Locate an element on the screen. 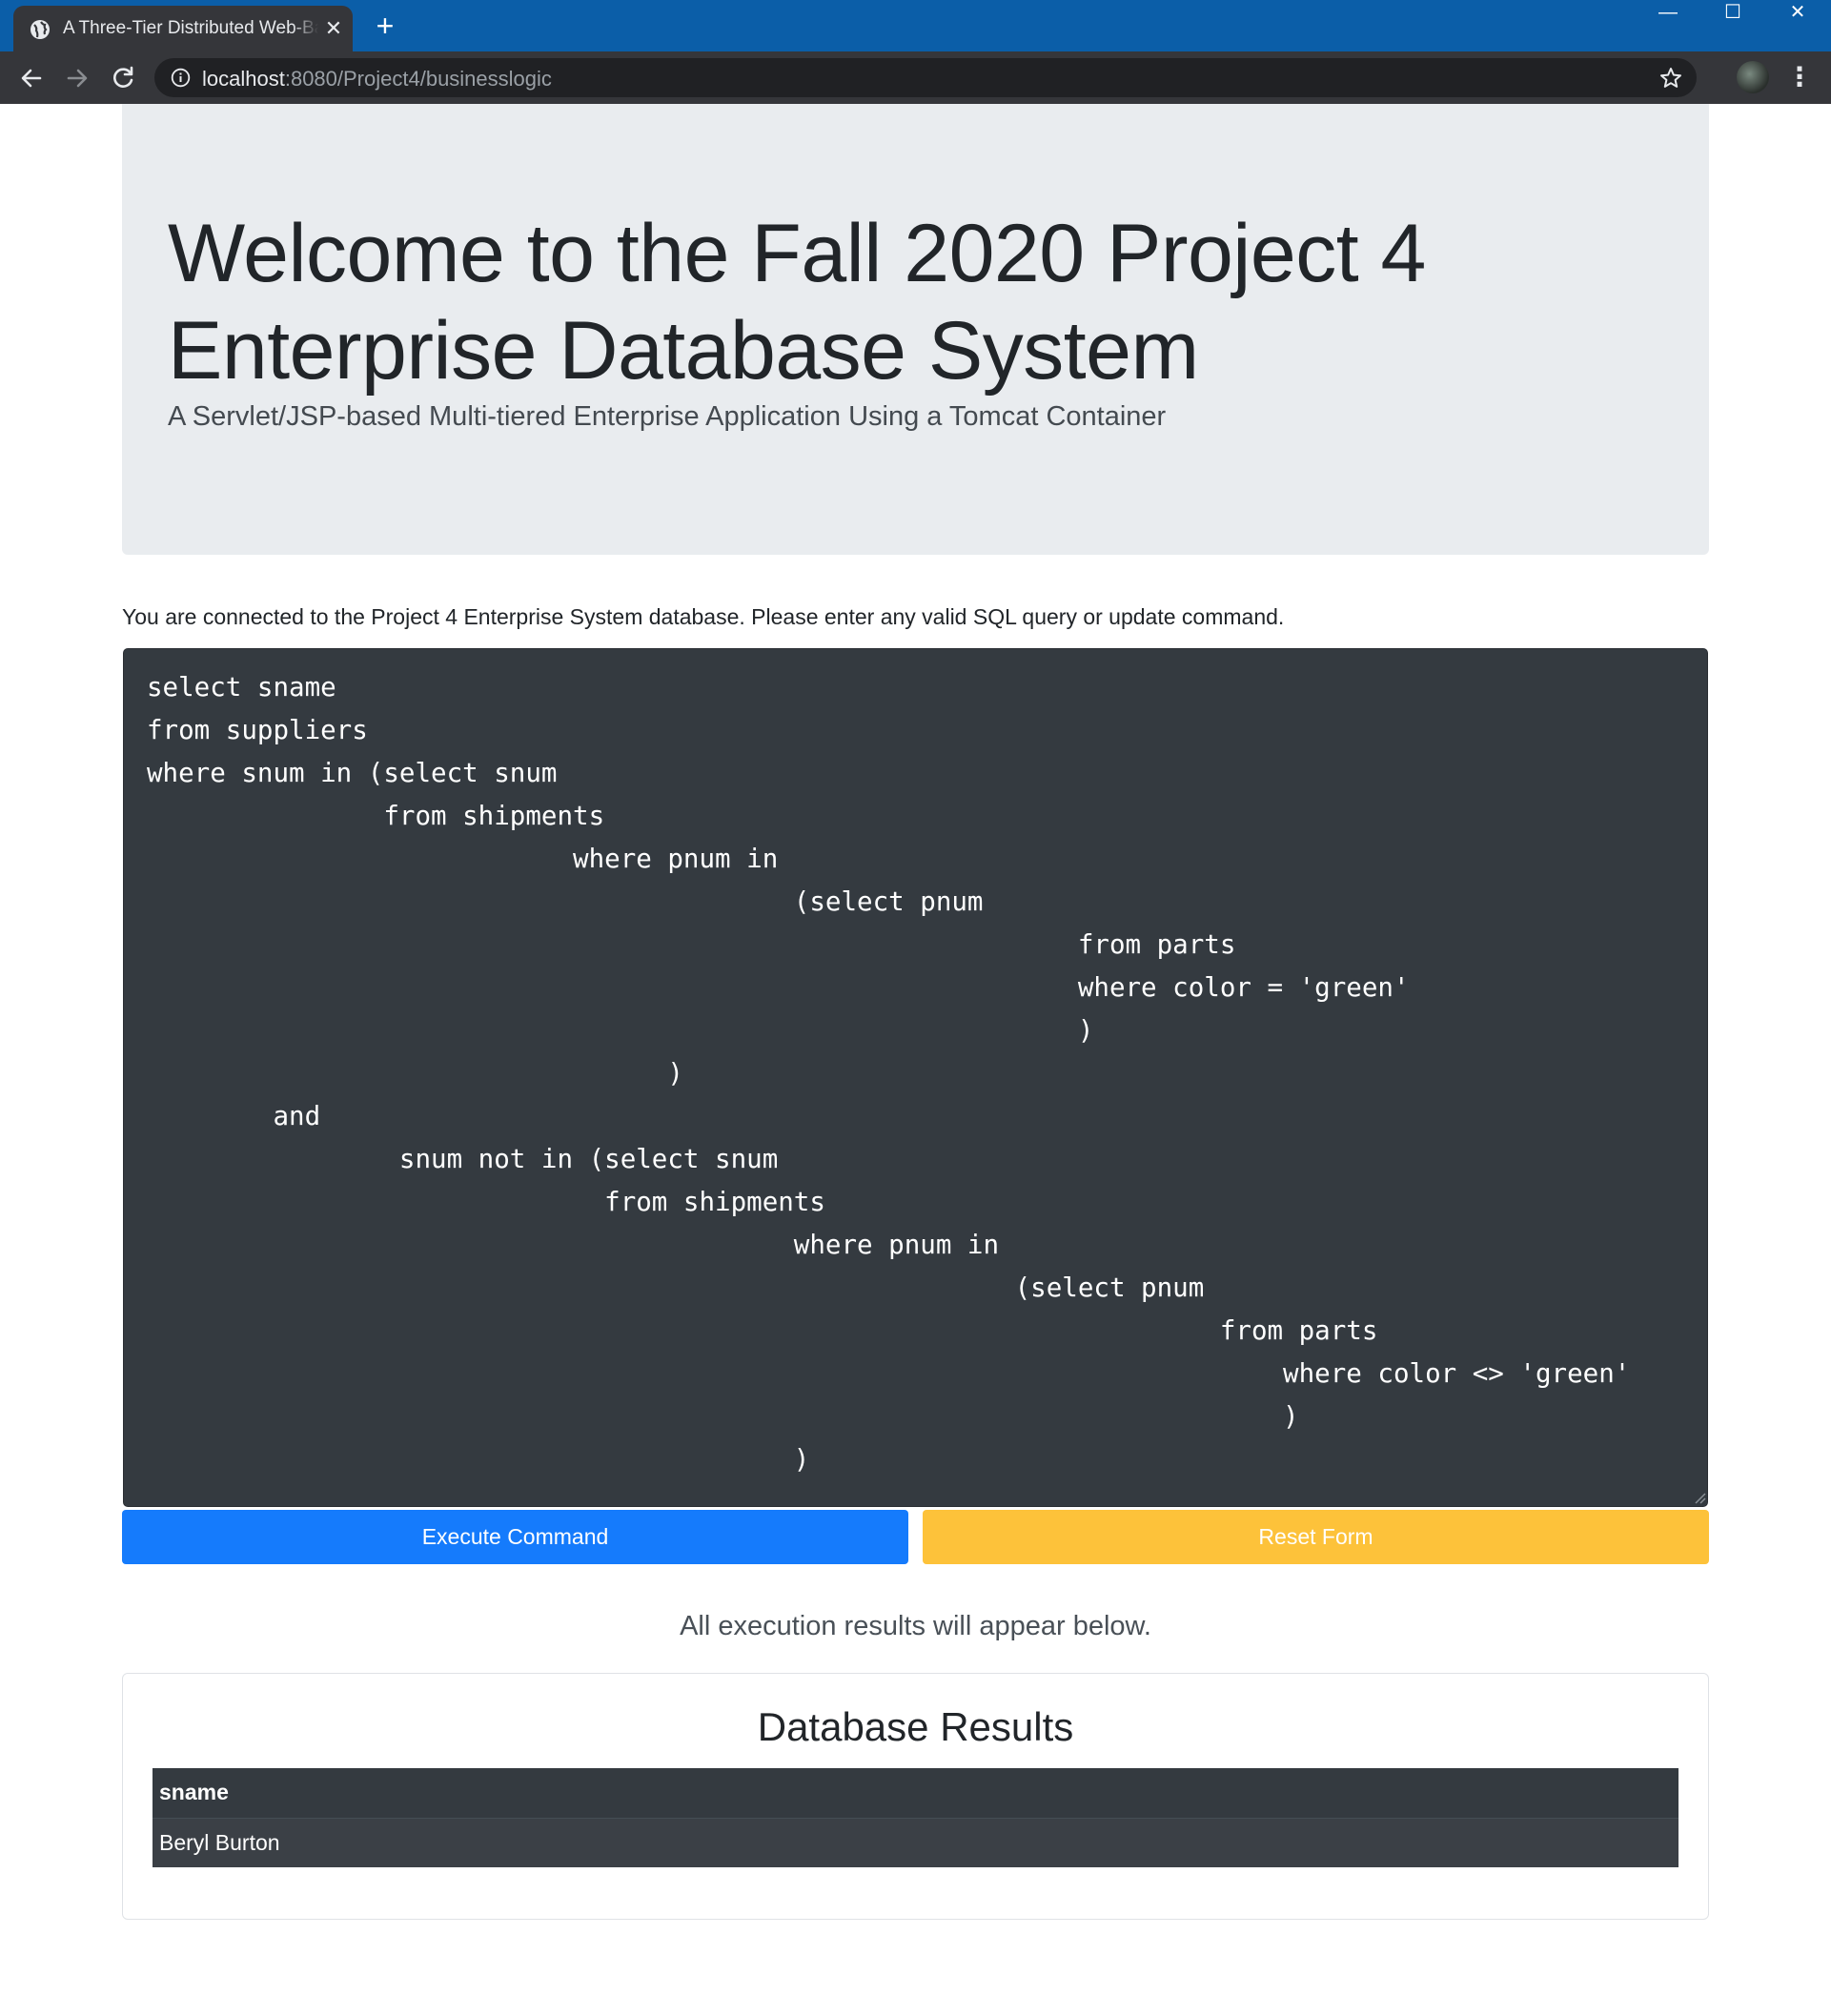  globe-icon is located at coordinates (40, 29).